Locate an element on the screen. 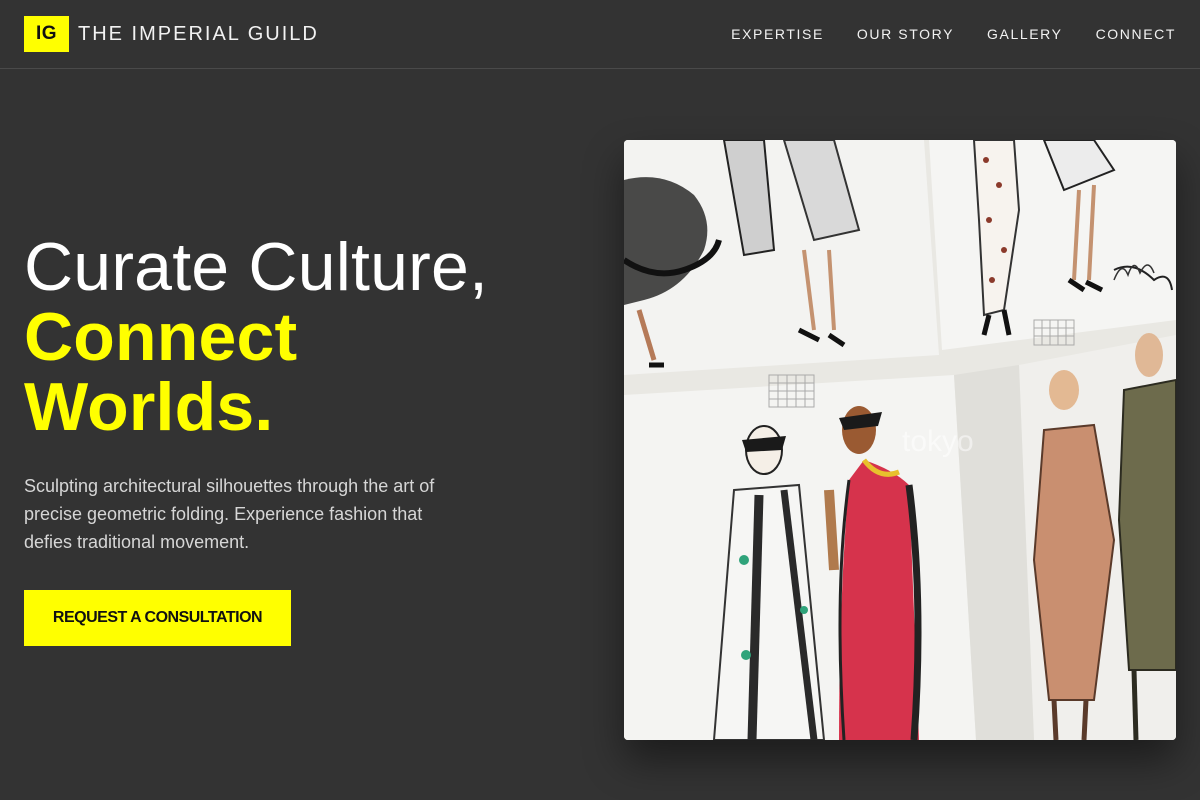  nav-item-expertise: EXPERTISE is located at coordinates (777, 34).